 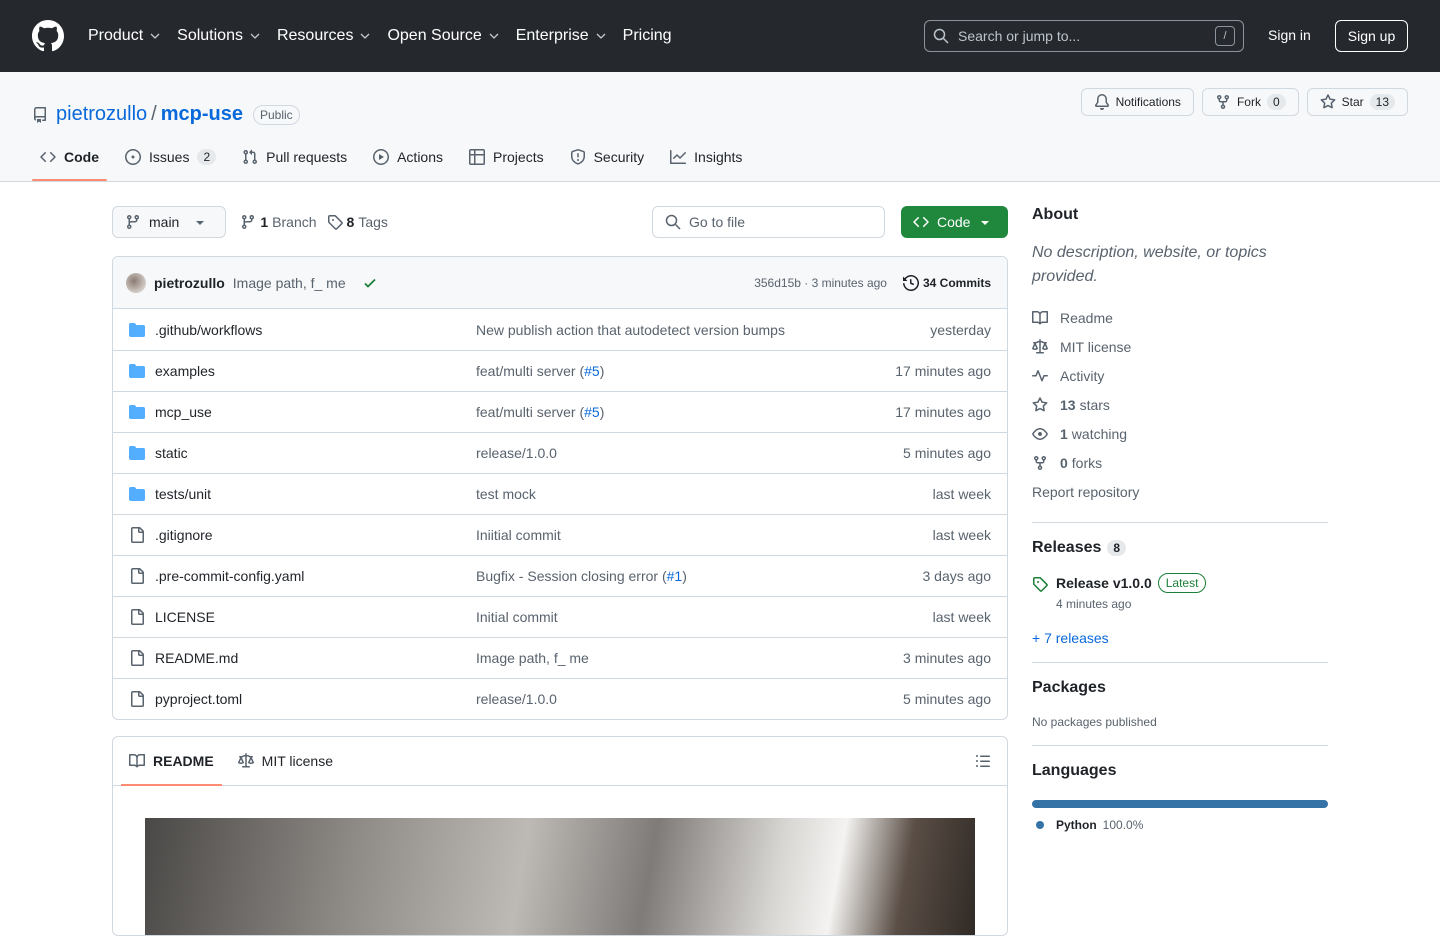 What do you see at coordinates (315, 576) in the screenshot?
I see `file-name-link: .pre-commit-config.yaml` at bounding box center [315, 576].